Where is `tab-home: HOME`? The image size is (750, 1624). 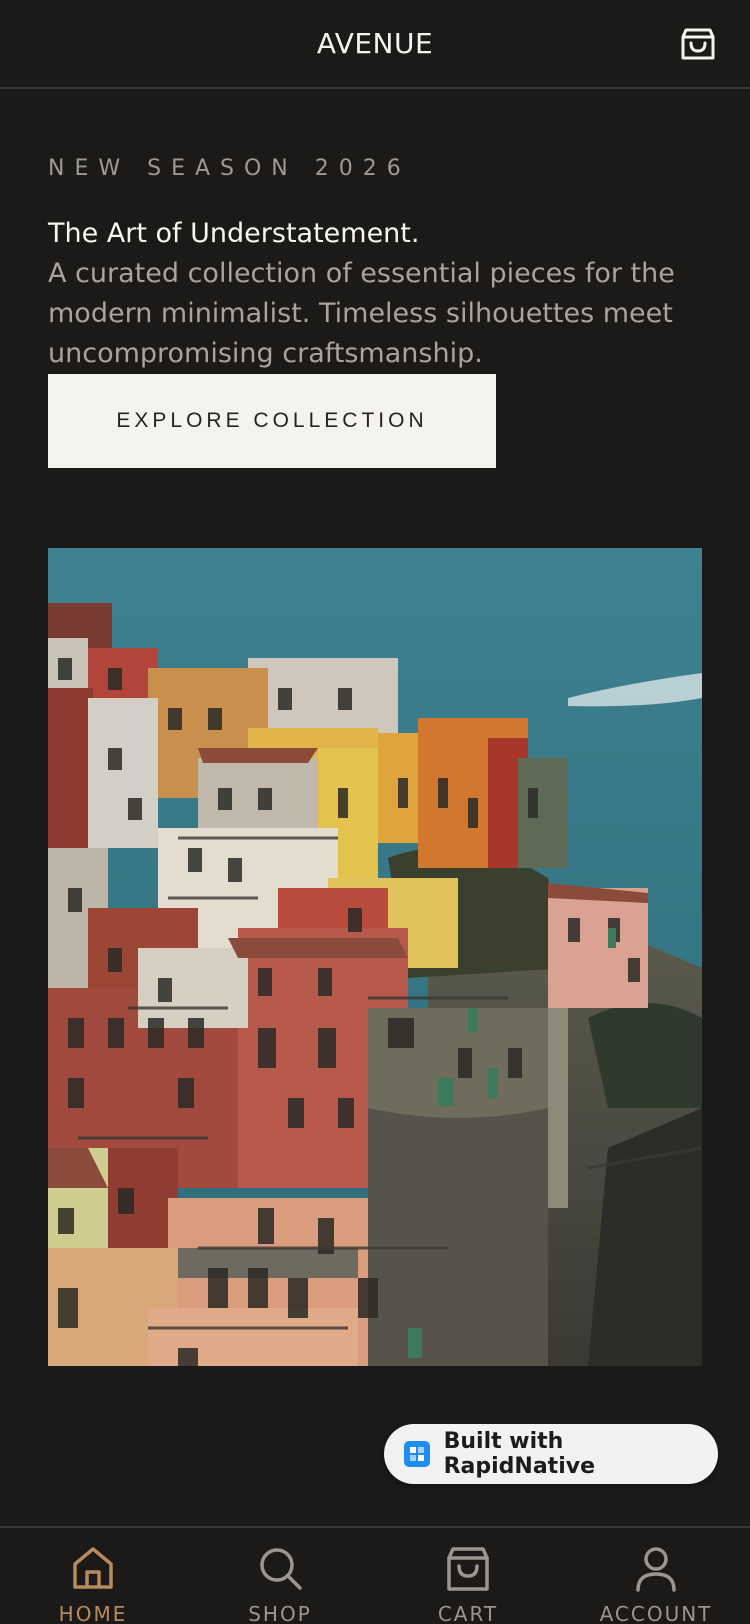
tab-home: HOME is located at coordinates (93, 1584).